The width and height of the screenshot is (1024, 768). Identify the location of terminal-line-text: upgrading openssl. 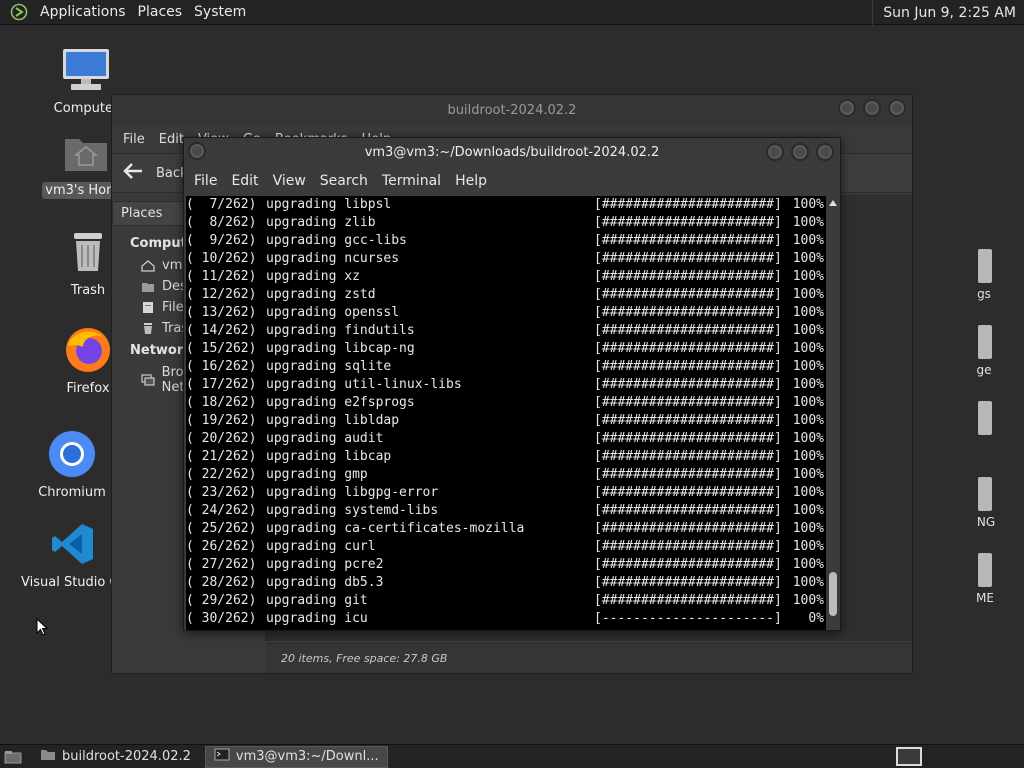
(333, 312).